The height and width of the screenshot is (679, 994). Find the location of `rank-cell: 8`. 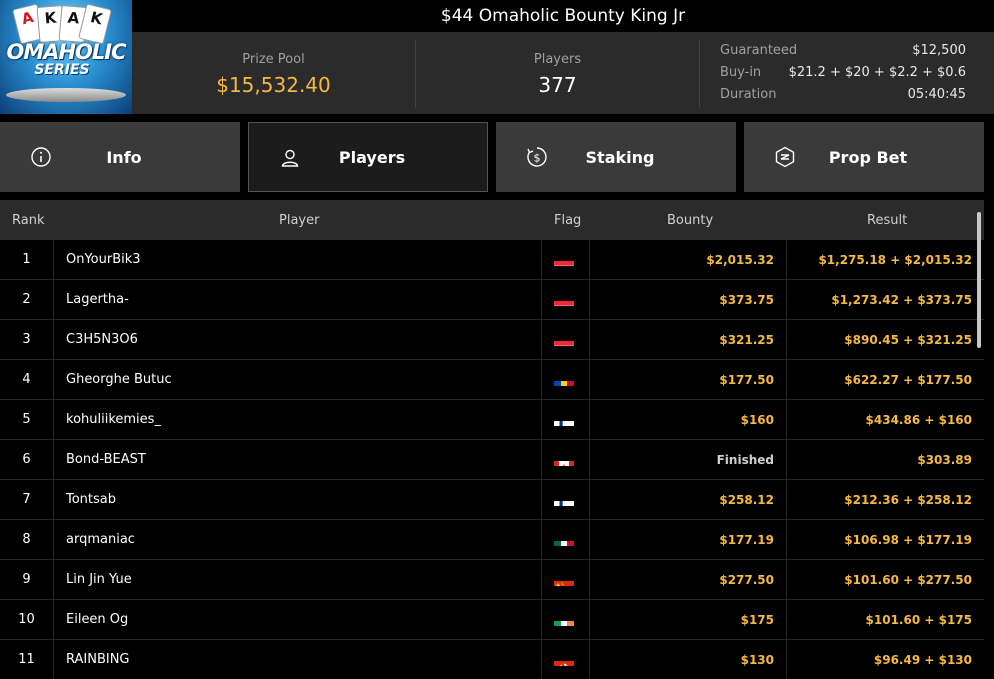

rank-cell: 8 is located at coordinates (27, 540).